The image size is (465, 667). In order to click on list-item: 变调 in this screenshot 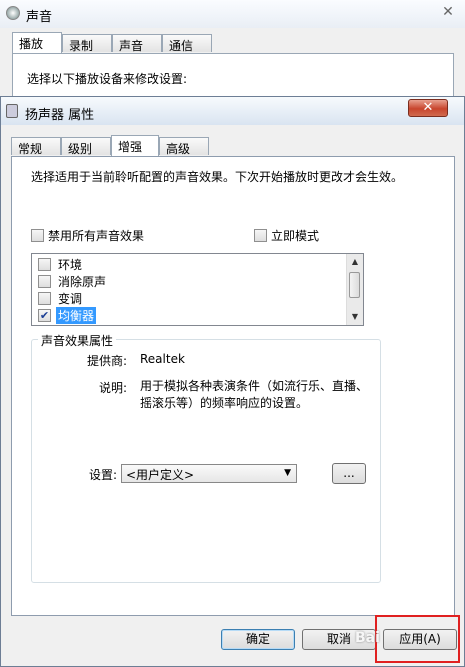, I will do `click(61, 298)`.